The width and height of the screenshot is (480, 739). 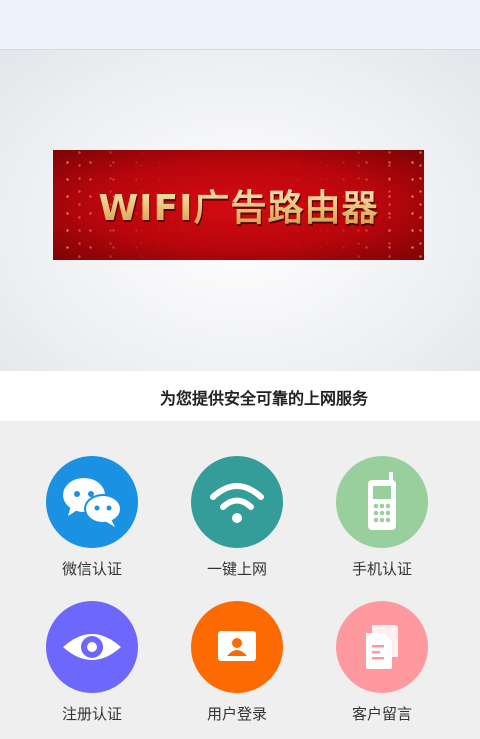 I want to click on menu-item-register-auth: 注册认证, so click(x=92, y=644).